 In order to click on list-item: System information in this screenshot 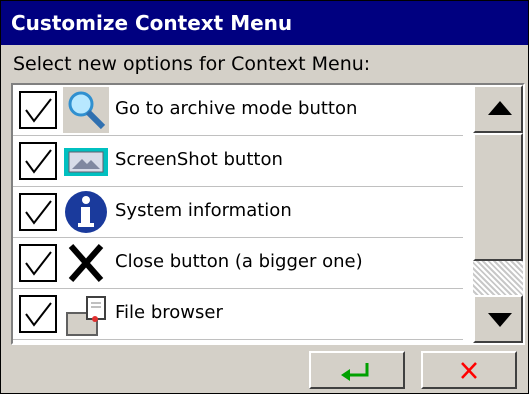, I will do `click(238, 212)`.